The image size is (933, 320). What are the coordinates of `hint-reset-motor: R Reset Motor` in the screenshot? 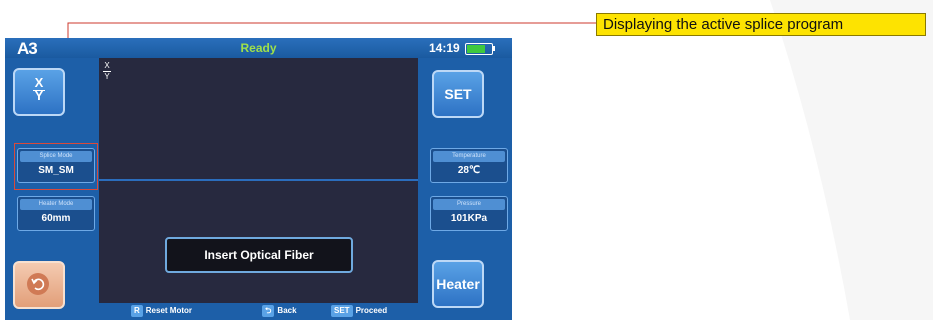 It's located at (161, 311).